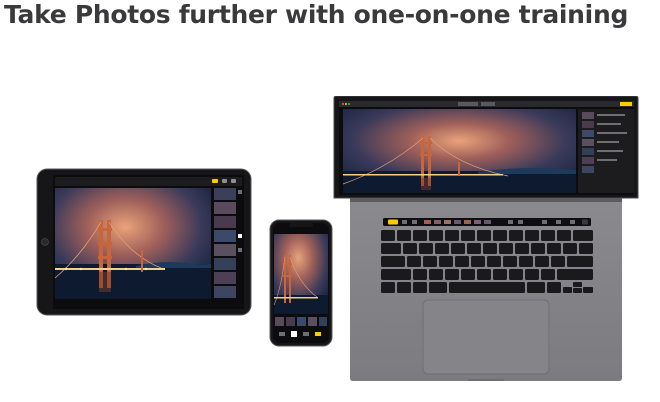 This screenshot has width=660, height=402. I want to click on ipad-device, so click(144, 242).